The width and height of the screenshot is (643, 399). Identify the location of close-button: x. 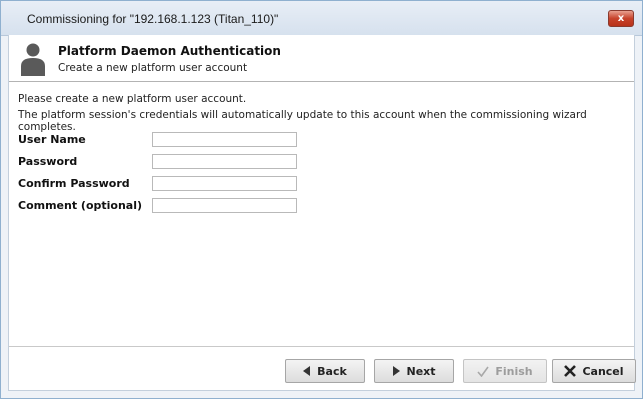
(621, 18).